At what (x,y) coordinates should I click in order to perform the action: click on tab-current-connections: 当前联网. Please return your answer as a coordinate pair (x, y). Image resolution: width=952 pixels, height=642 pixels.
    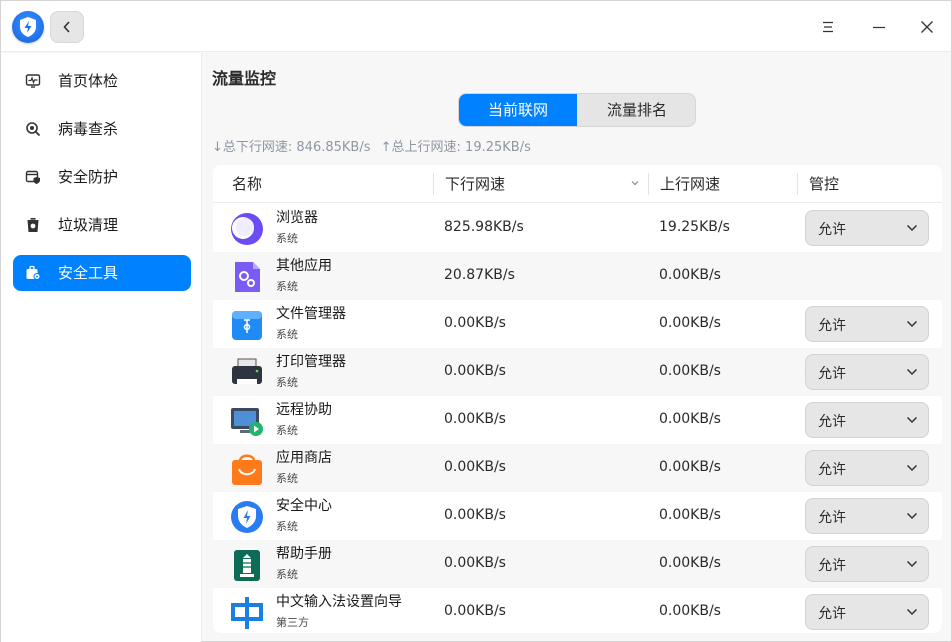
    Looking at the image, I should click on (518, 110).